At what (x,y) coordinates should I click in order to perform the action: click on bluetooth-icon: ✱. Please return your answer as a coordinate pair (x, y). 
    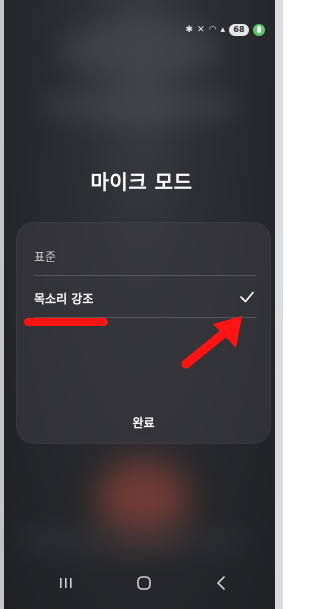
    Looking at the image, I should click on (189, 30).